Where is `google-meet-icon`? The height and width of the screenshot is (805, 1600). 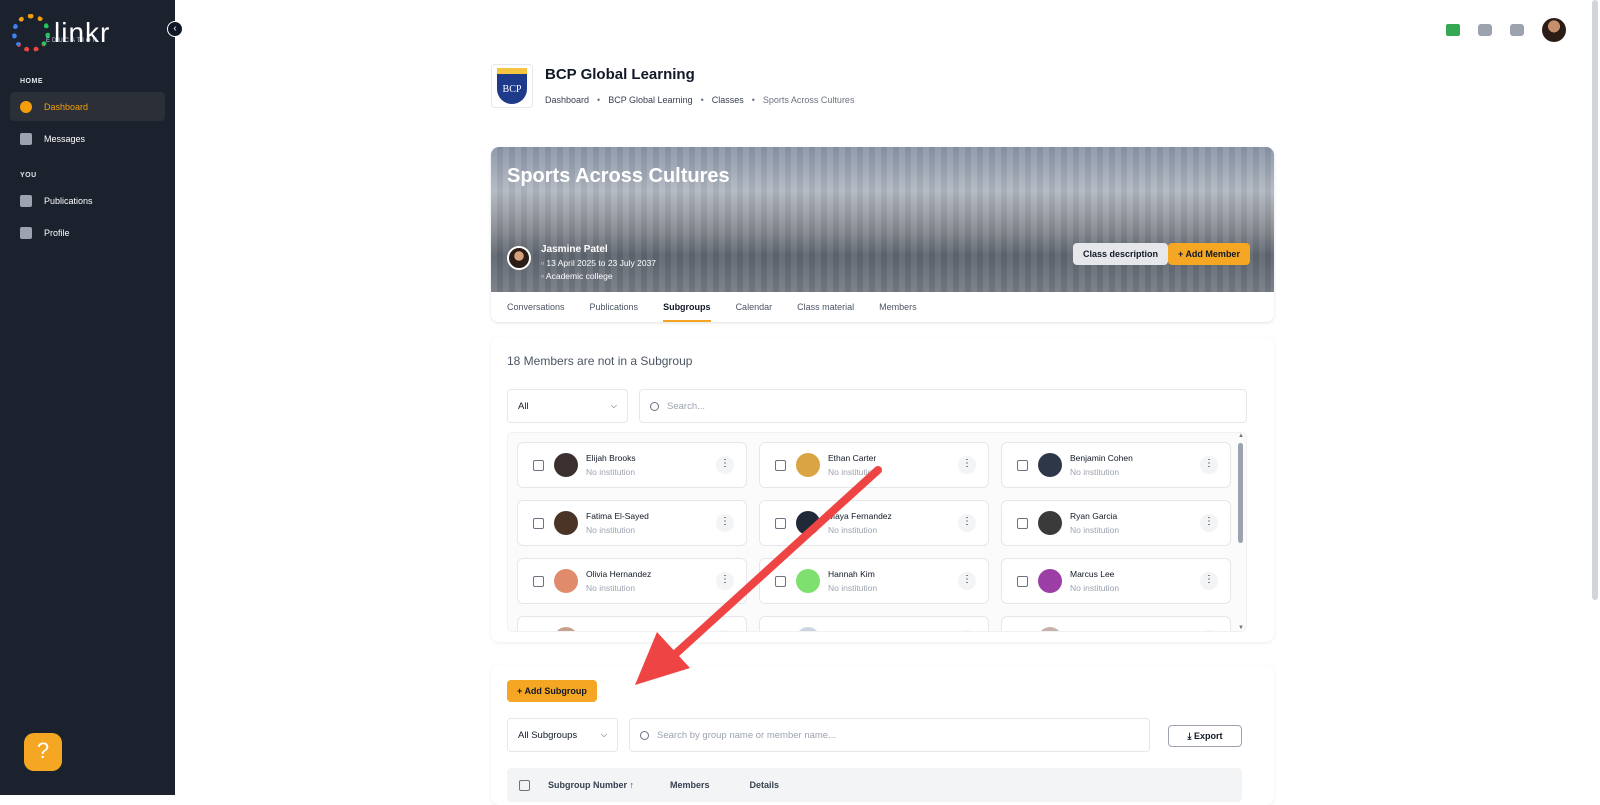 google-meet-icon is located at coordinates (1453, 30).